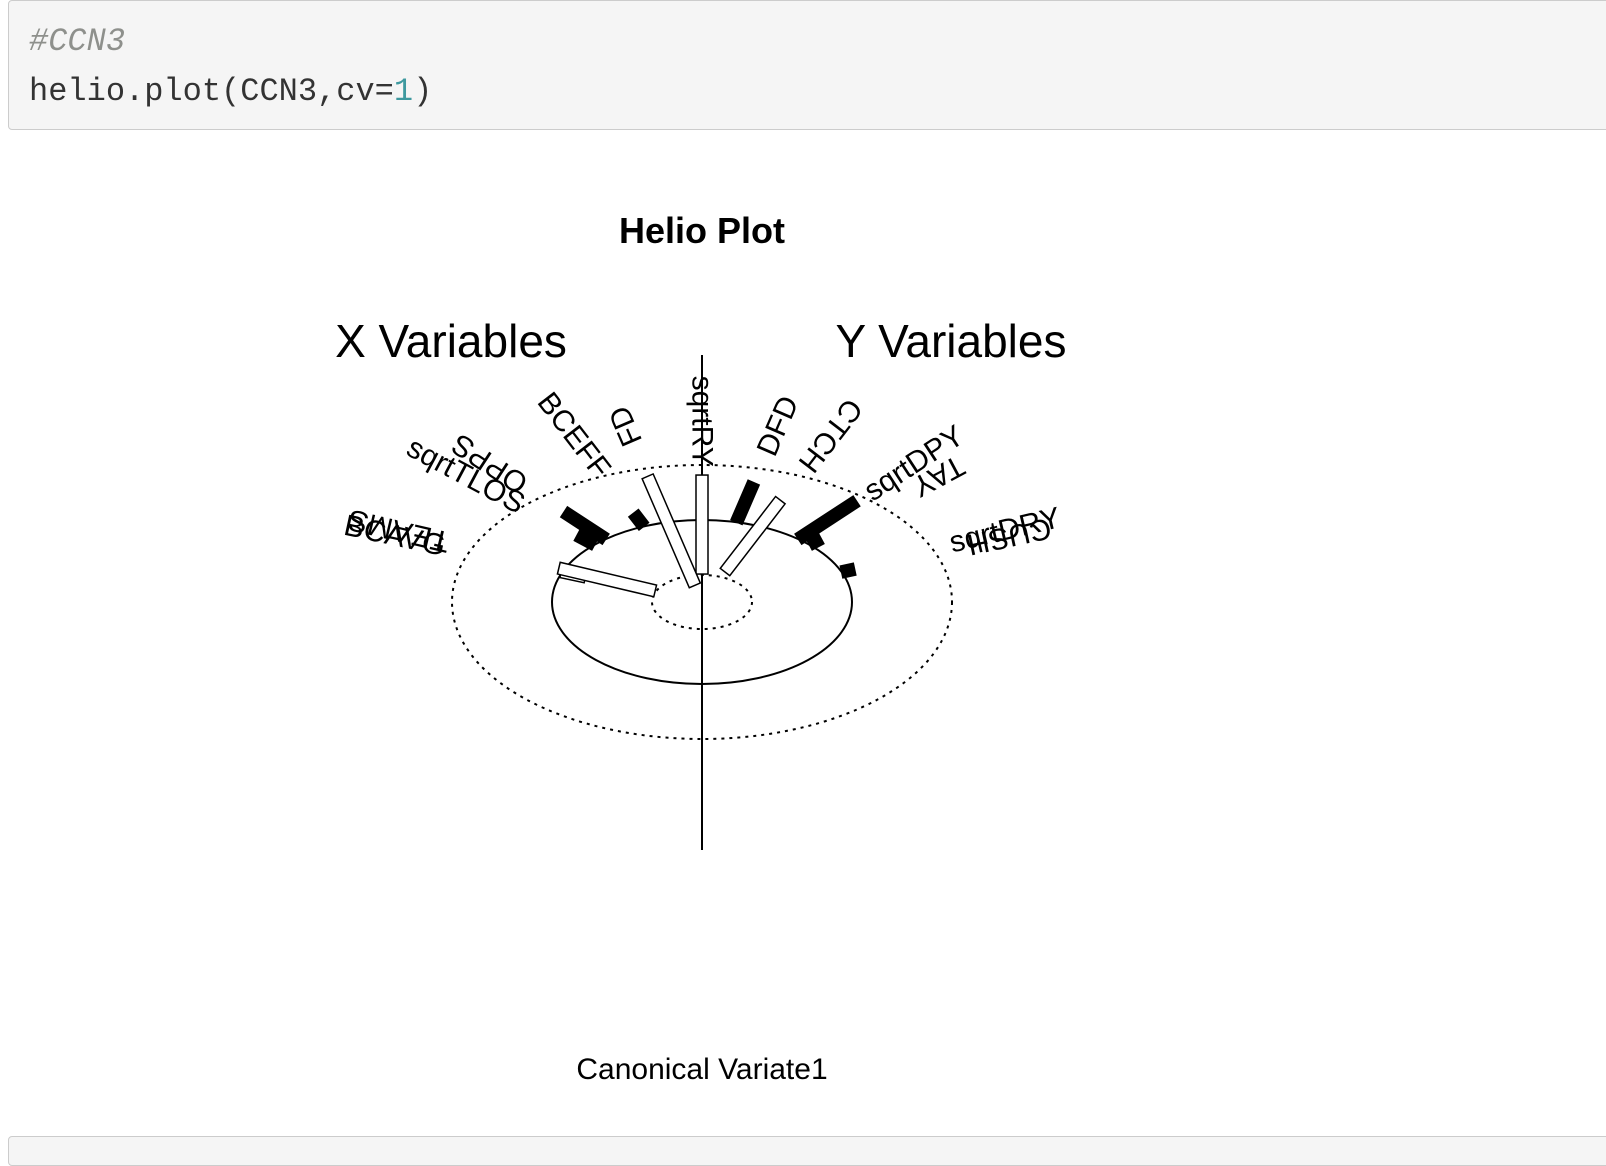 The image size is (1606, 1166). I want to click on x-variable-label-BCEFF: BCEFF, so click(574, 435).